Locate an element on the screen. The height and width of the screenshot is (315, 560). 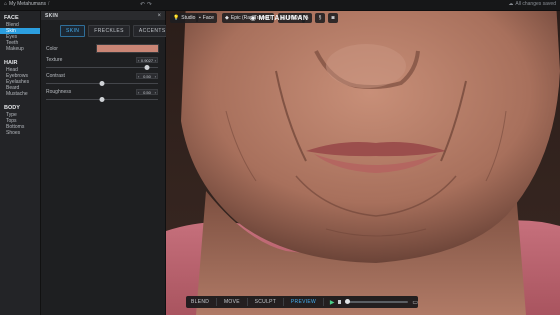
hair-tool-button: § is located at coordinates (320, 18).